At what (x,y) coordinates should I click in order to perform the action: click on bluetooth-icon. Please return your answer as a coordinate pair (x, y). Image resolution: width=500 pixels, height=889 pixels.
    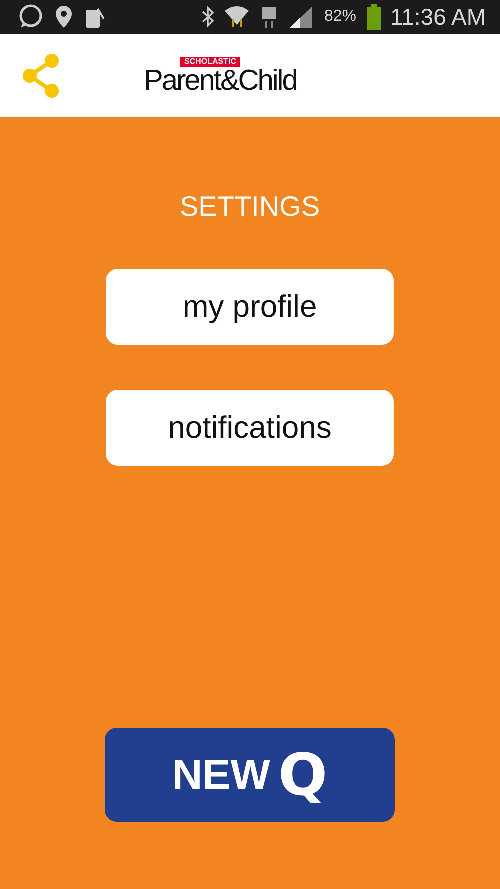
    Looking at the image, I should click on (208, 17).